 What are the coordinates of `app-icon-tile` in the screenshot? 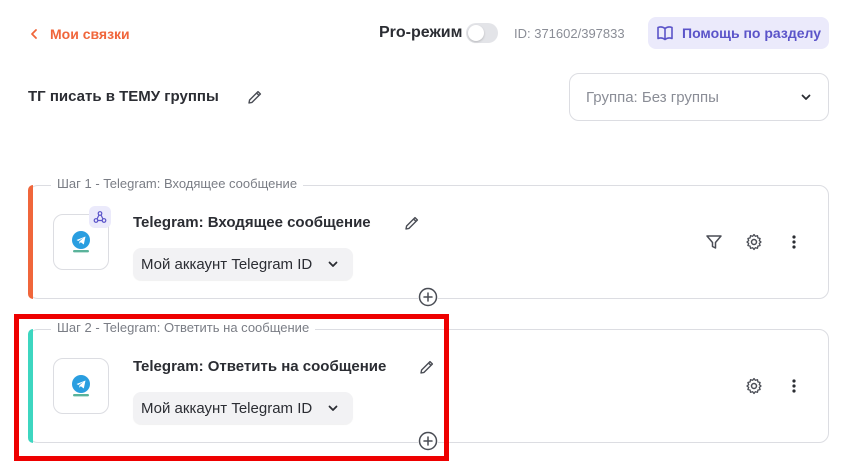 It's located at (81, 386).